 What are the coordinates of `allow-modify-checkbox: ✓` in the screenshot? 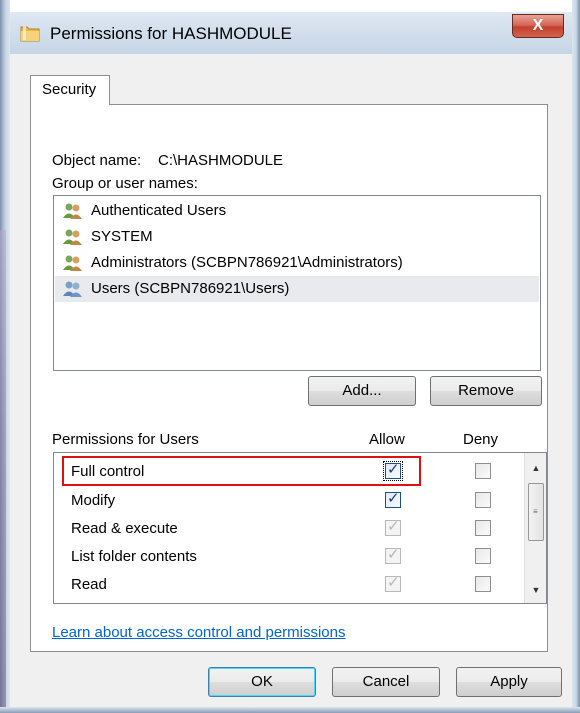 It's located at (393, 499).